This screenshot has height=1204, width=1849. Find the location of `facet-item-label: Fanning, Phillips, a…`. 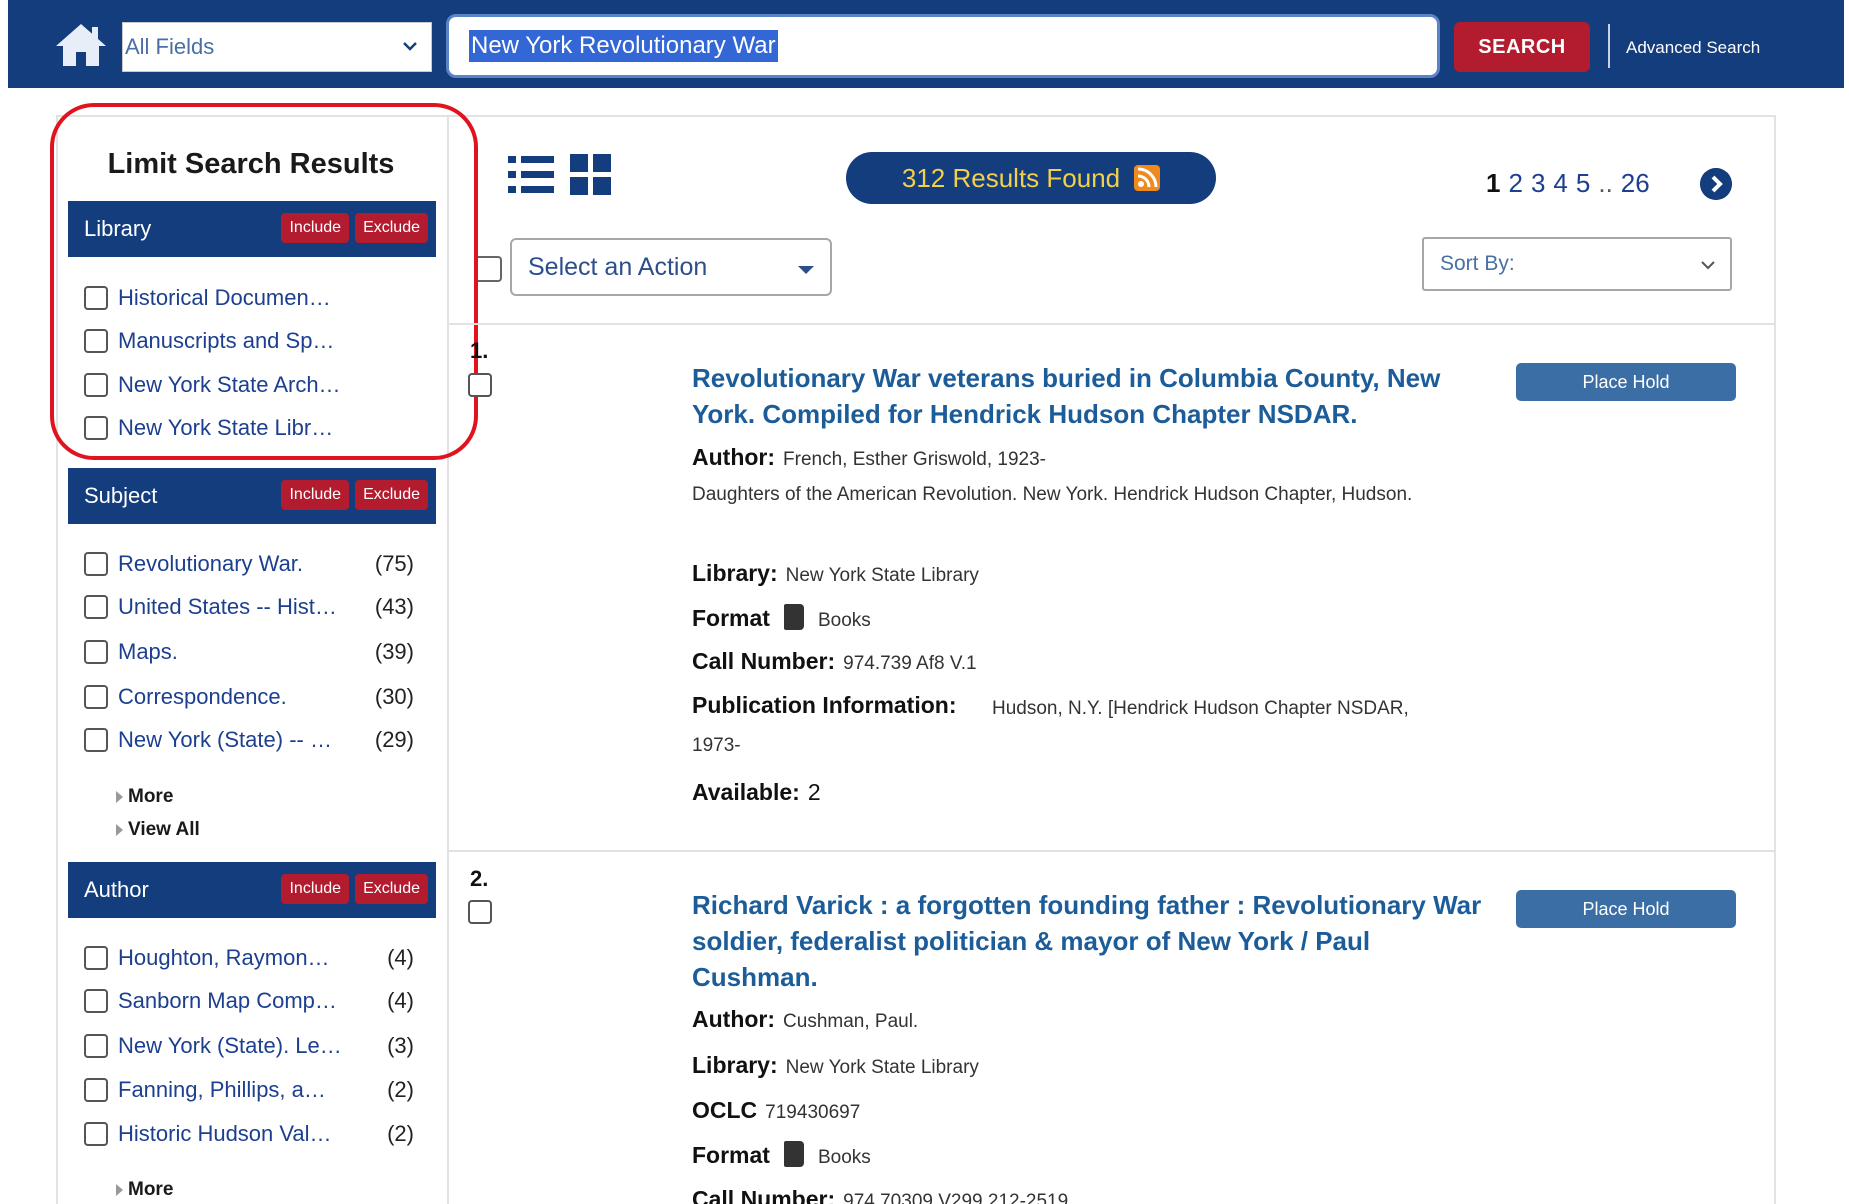

facet-item-label: Fanning, Phillips, a… is located at coordinates (238, 1090).